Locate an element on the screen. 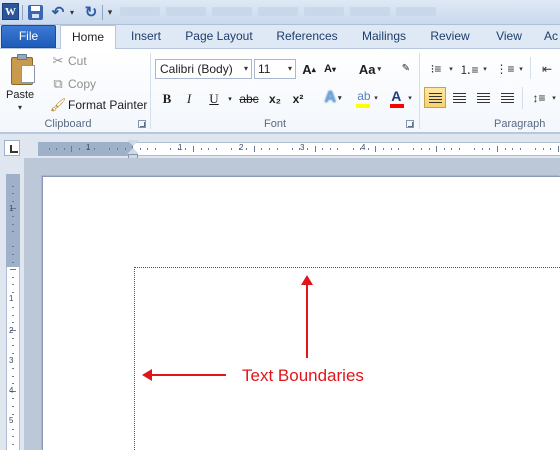 The width and height of the screenshot is (560, 450). redo-icon: ↻ is located at coordinates (91, 12).